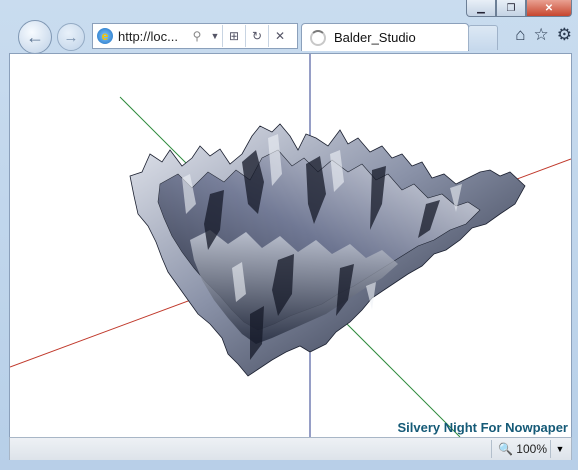  I want to click on back-arrow-icon: ←, so click(35, 36).